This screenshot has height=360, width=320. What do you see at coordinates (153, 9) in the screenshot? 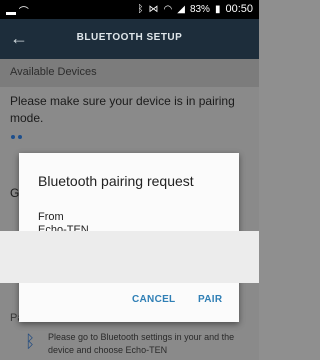
I see `vibrate-icon: ⋈` at bounding box center [153, 9].